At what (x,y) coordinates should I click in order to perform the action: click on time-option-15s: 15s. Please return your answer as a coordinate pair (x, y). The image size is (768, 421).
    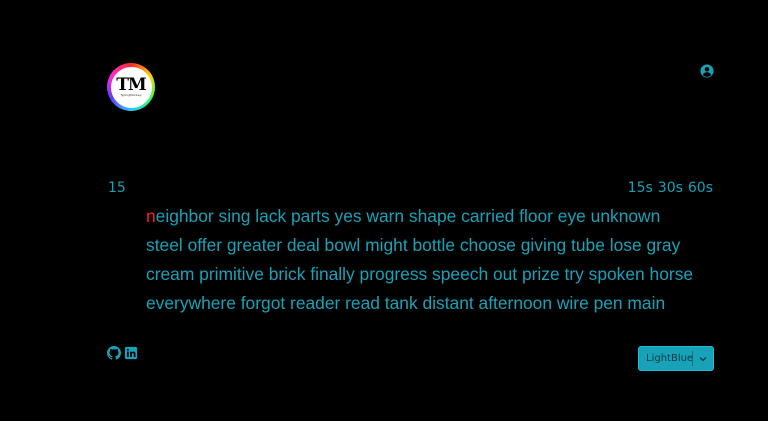
    Looking at the image, I should click on (640, 188).